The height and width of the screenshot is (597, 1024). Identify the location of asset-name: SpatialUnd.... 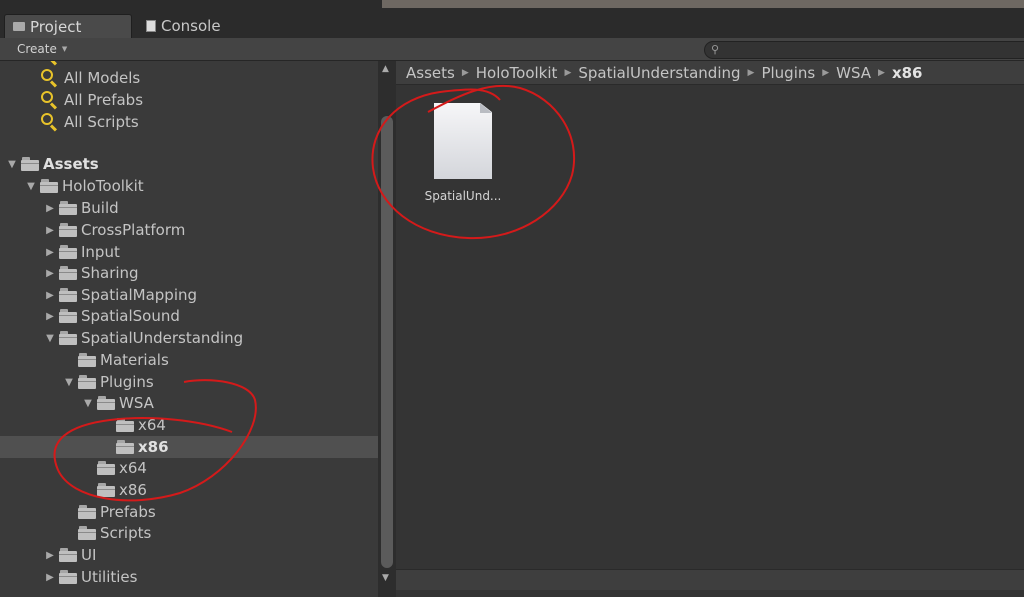
(463, 196).